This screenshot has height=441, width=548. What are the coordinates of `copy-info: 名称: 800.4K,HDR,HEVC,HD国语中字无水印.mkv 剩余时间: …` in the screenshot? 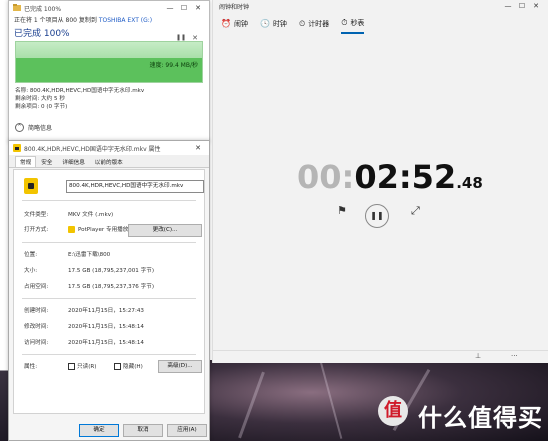 It's located at (79, 99).